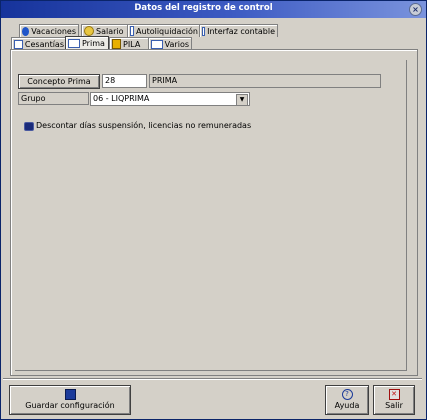 Image resolution: width=427 pixels, height=420 pixels. Describe the element at coordinates (347, 394) in the screenshot. I see `help-icon: ?` at that location.